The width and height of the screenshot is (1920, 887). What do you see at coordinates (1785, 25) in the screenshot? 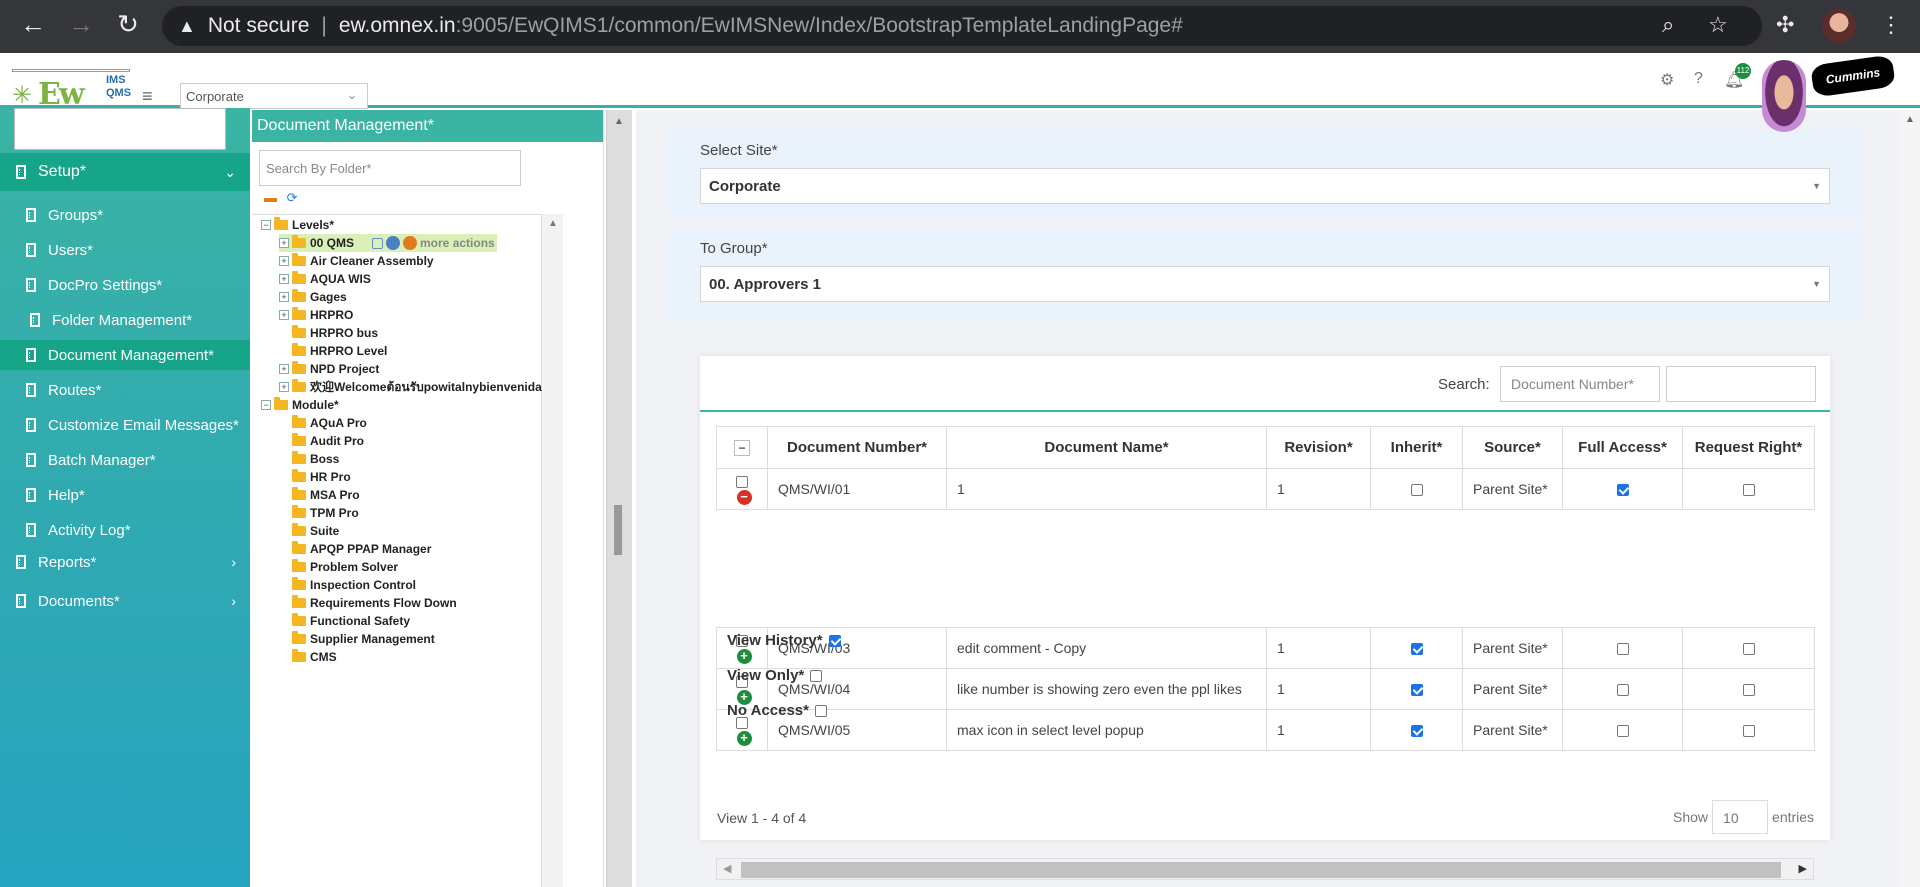
I see `extensions-puzzle-icon: ✣` at bounding box center [1785, 25].